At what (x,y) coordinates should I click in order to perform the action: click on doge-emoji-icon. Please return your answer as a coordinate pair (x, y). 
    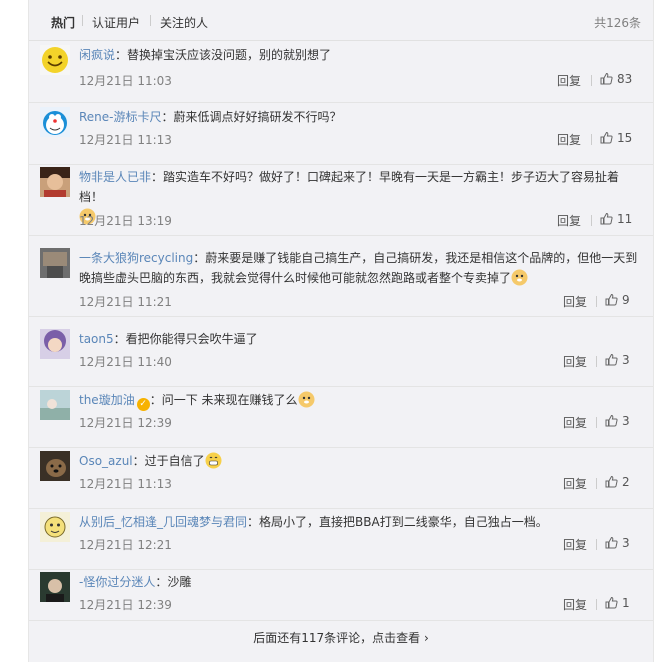
    Looking at the image, I should click on (519, 280).